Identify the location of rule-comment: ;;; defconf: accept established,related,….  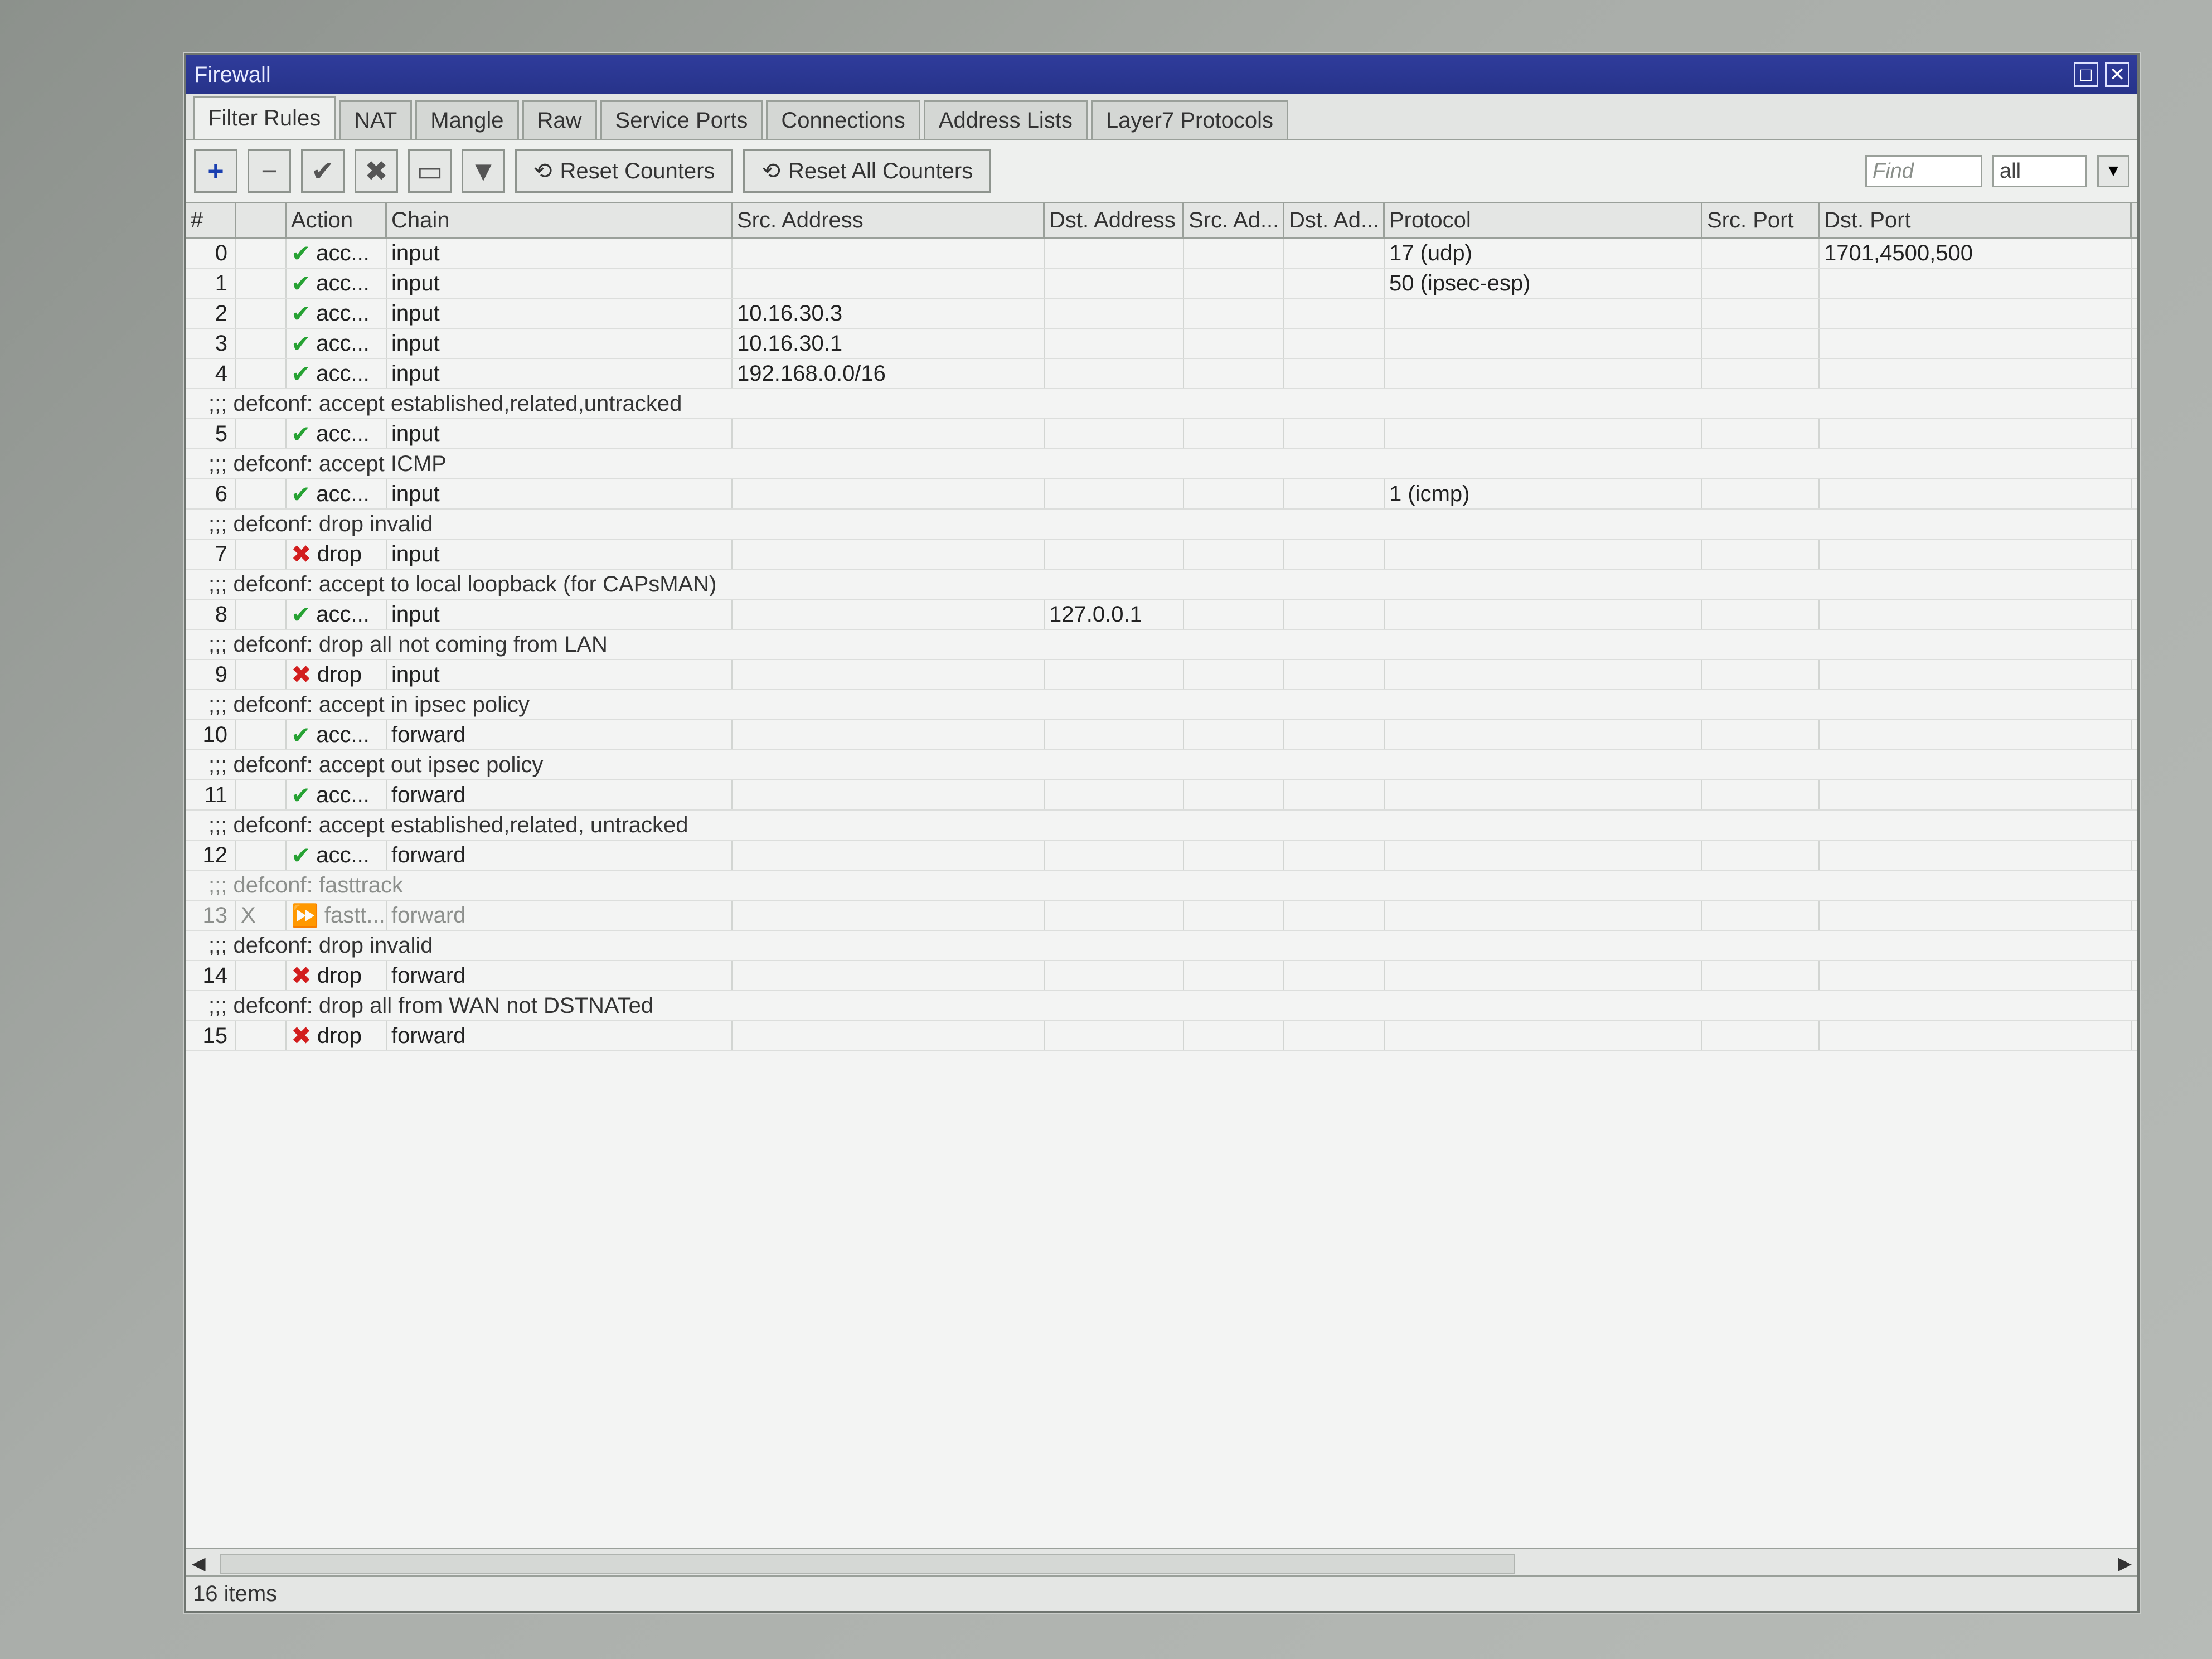
(445, 403).